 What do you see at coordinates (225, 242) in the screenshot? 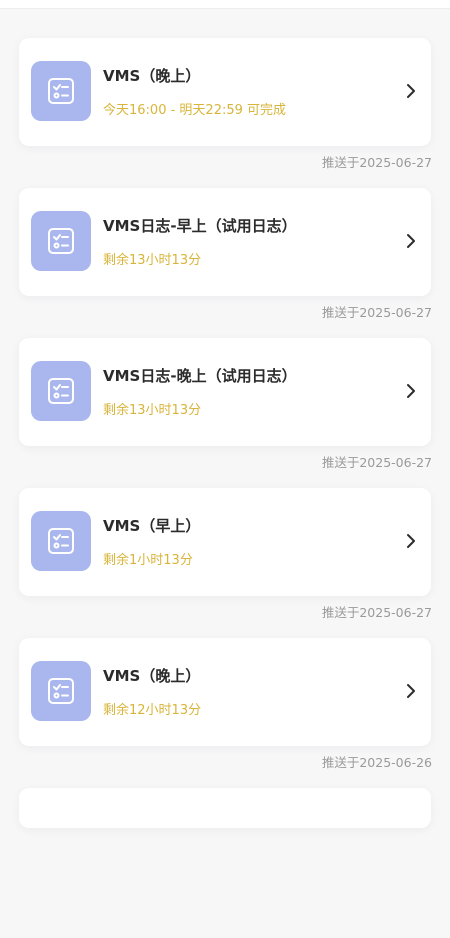
I see `task-card: VMS日志-早上（试用日志） 剩余13小时13分` at bounding box center [225, 242].